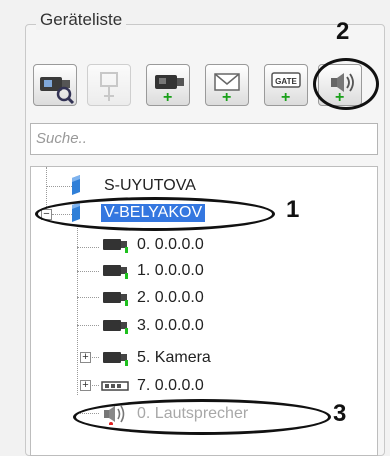 This screenshot has height=456, width=390. What do you see at coordinates (343, 31) in the screenshot?
I see `callout-2: 2` at bounding box center [343, 31].